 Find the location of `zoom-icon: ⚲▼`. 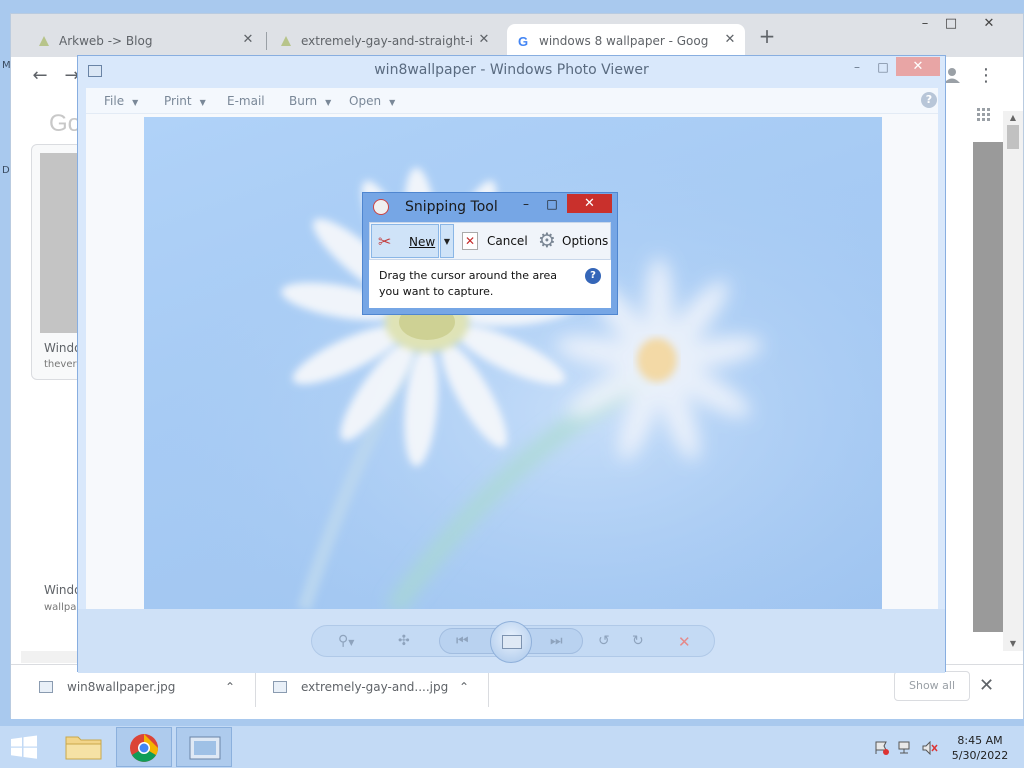

zoom-icon: ⚲▼ is located at coordinates (346, 641).